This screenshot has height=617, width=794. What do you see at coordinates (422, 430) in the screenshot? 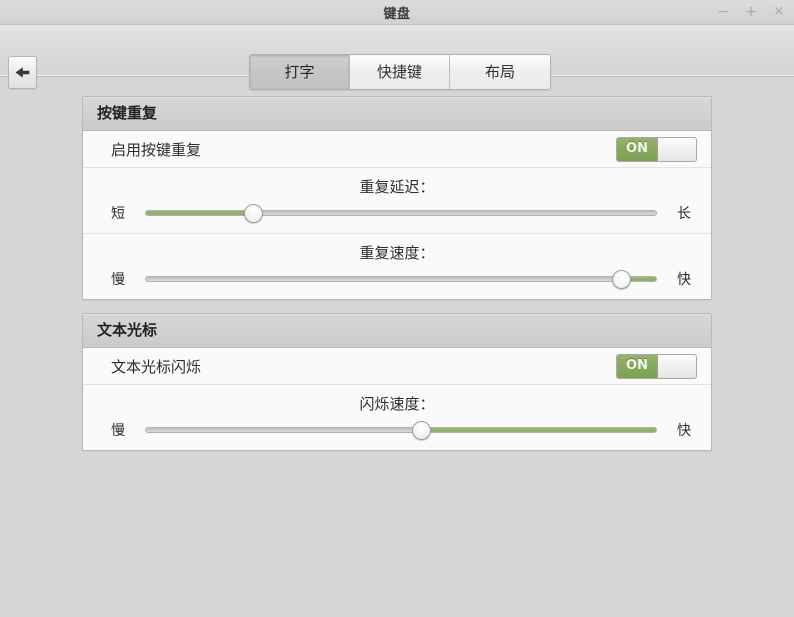
I see `slider-handle-blink-speed` at bounding box center [422, 430].